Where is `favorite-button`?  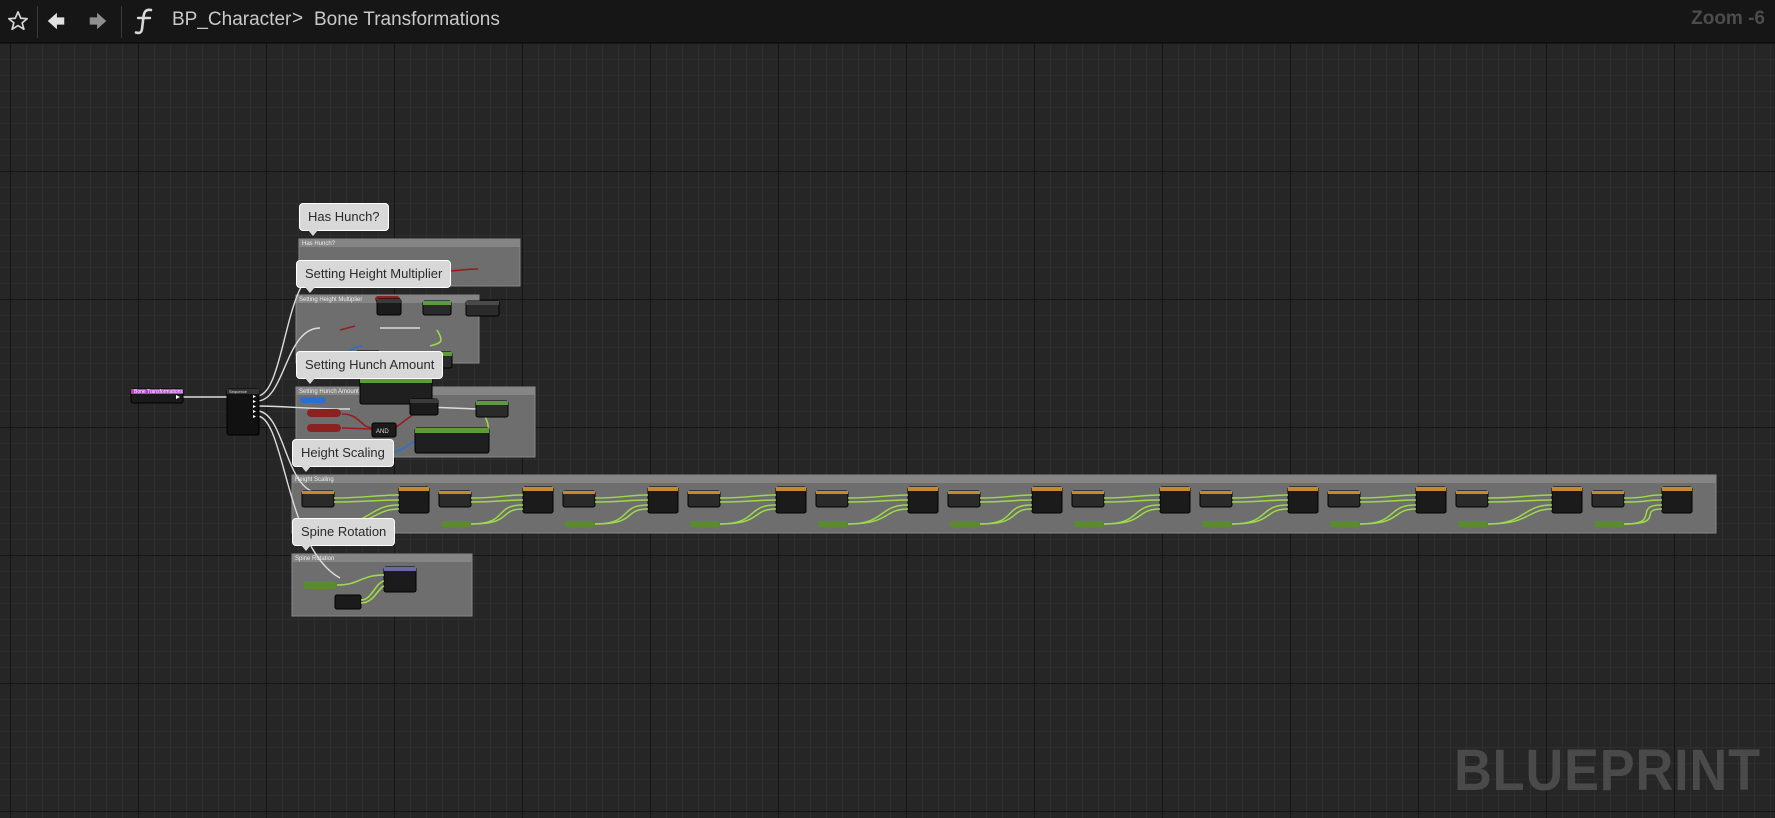 favorite-button is located at coordinates (18, 21).